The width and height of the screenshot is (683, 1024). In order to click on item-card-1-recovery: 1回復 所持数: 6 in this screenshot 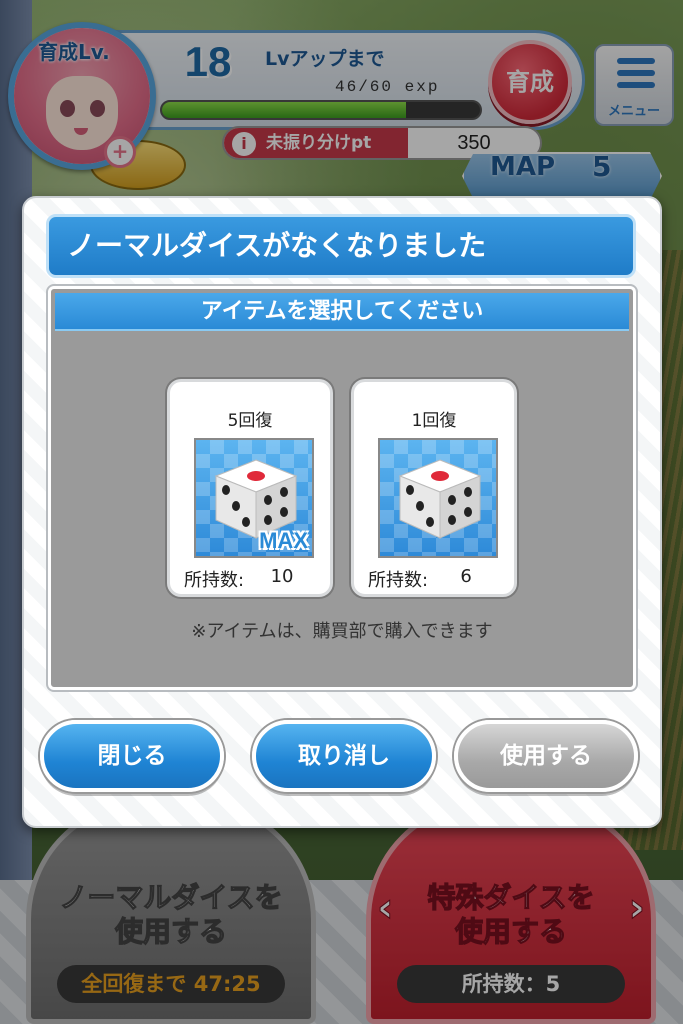, I will do `click(434, 488)`.